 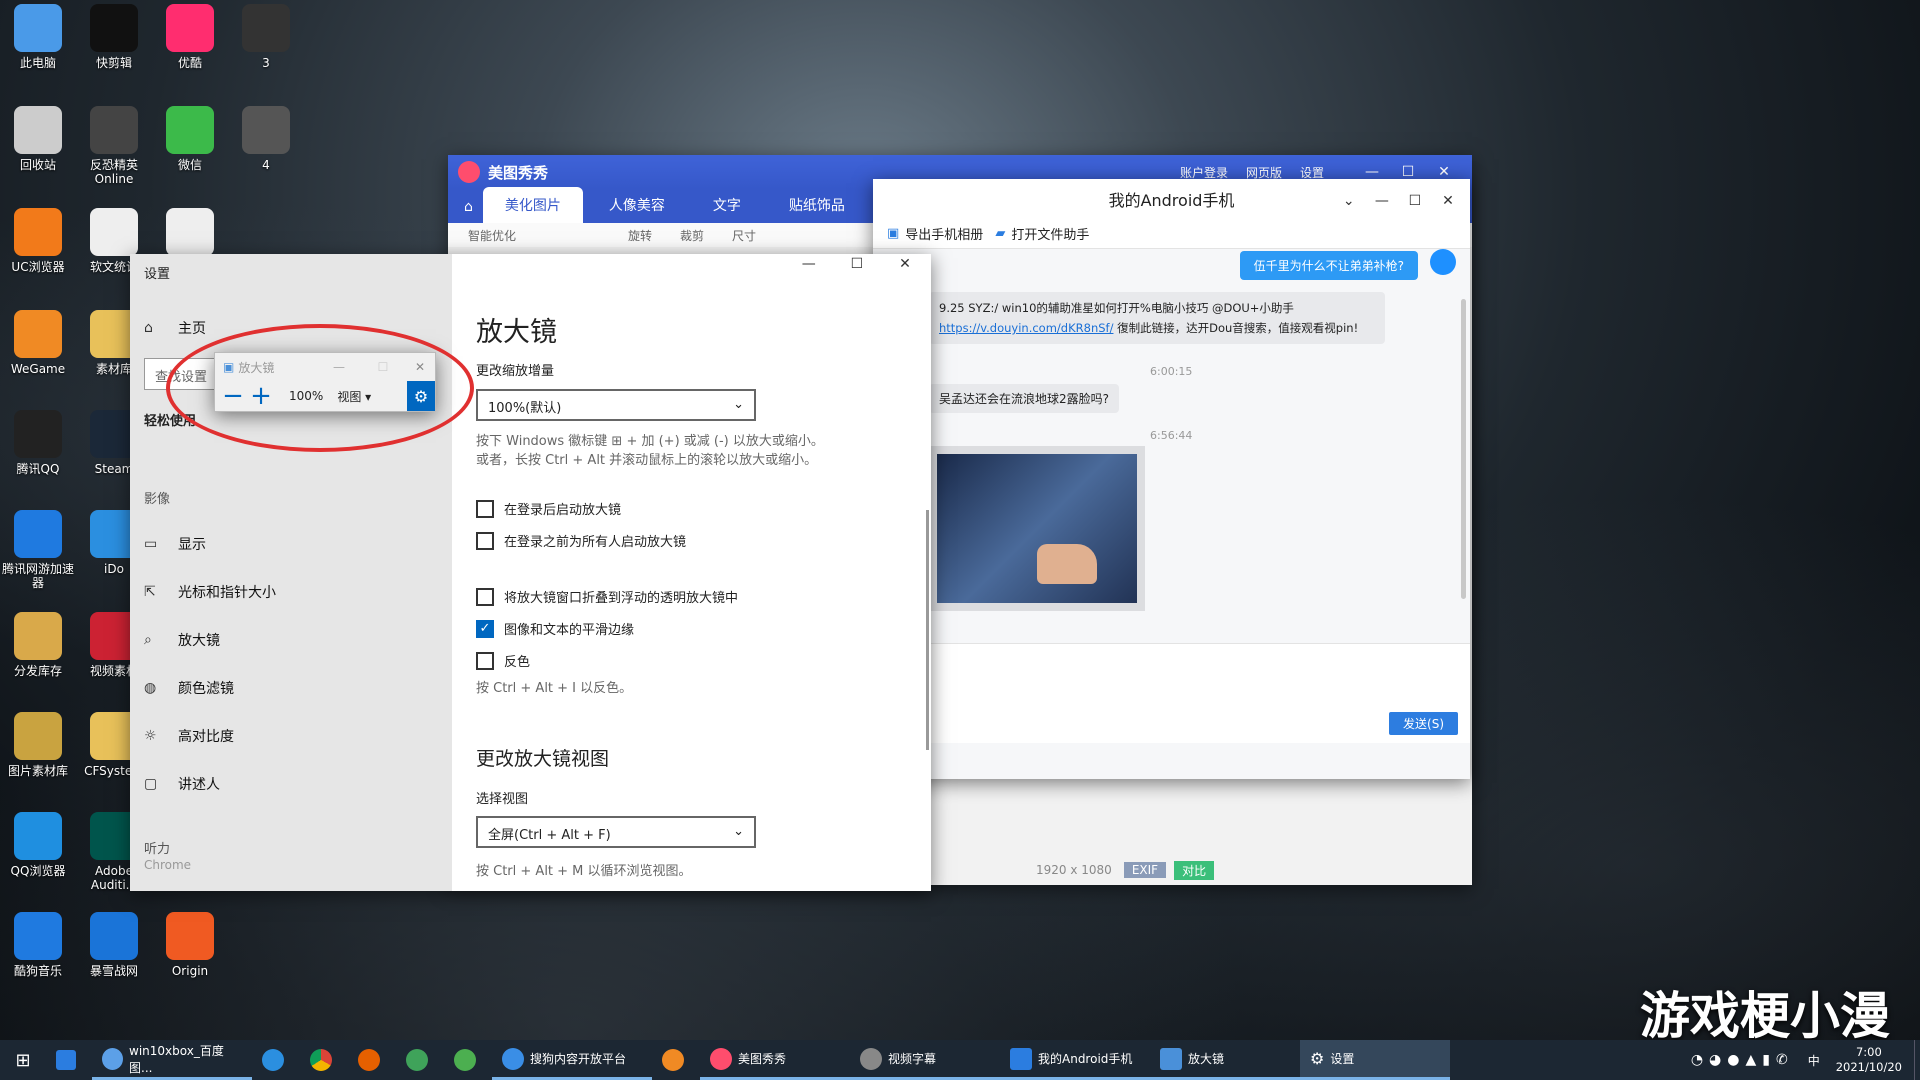 What do you see at coordinates (1742, 1060) in the screenshot?
I see `system-tray: ◔◕●▲▮✆` at bounding box center [1742, 1060].